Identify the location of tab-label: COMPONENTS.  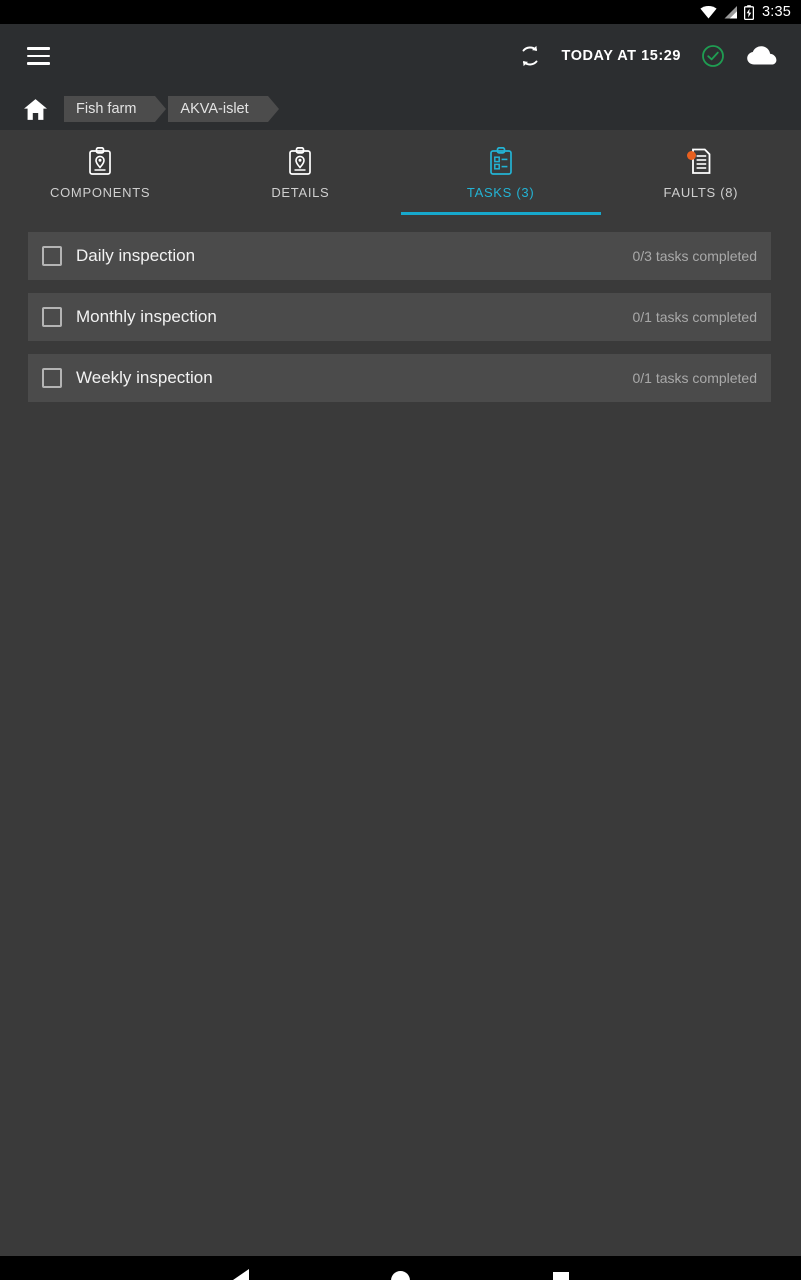
(100, 192).